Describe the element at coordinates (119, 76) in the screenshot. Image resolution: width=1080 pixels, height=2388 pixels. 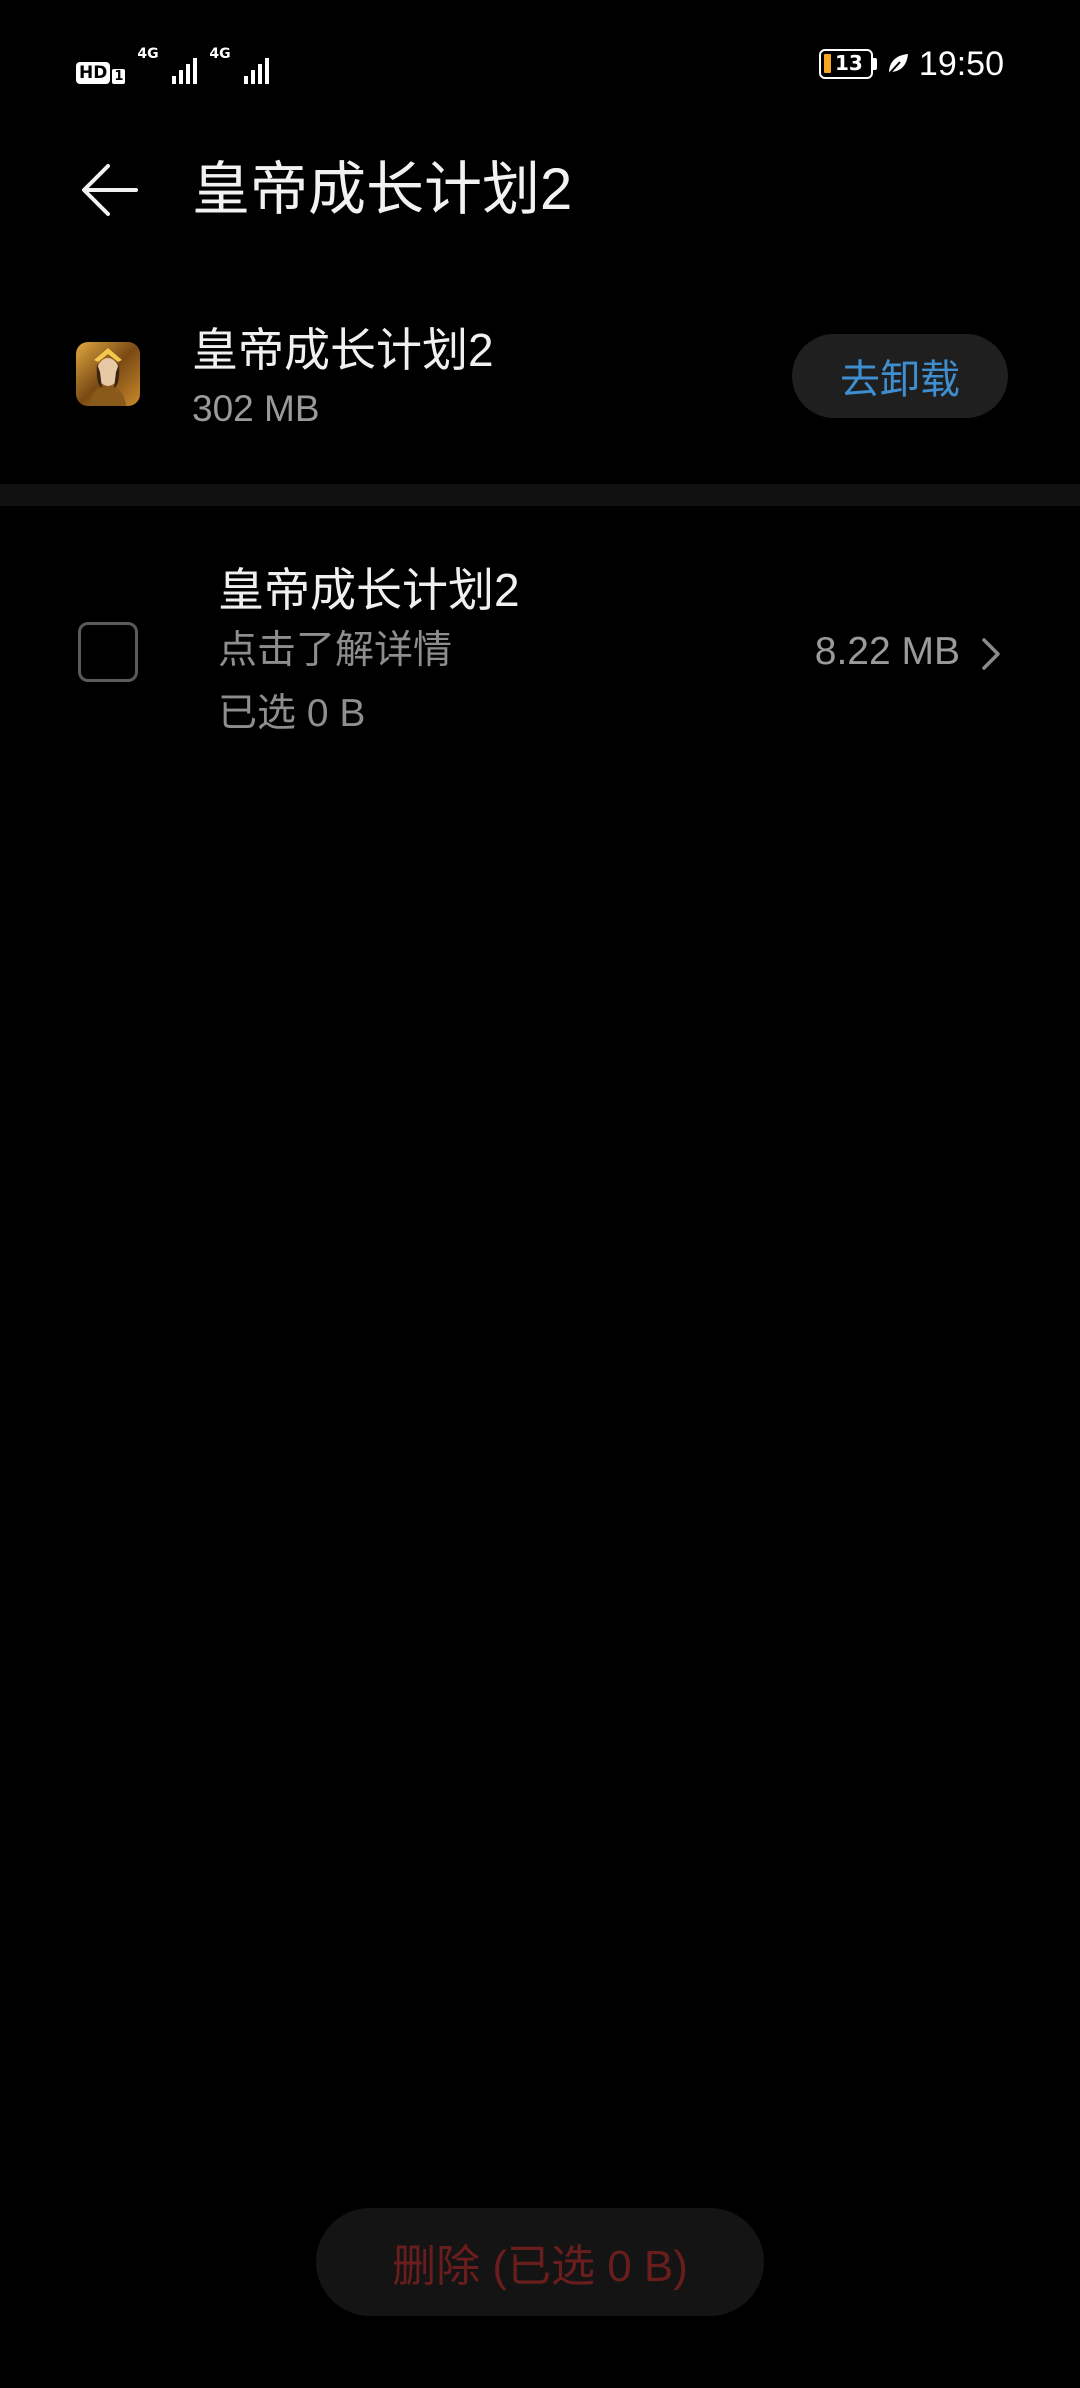
I see `hd-sub-label: 1` at that location.